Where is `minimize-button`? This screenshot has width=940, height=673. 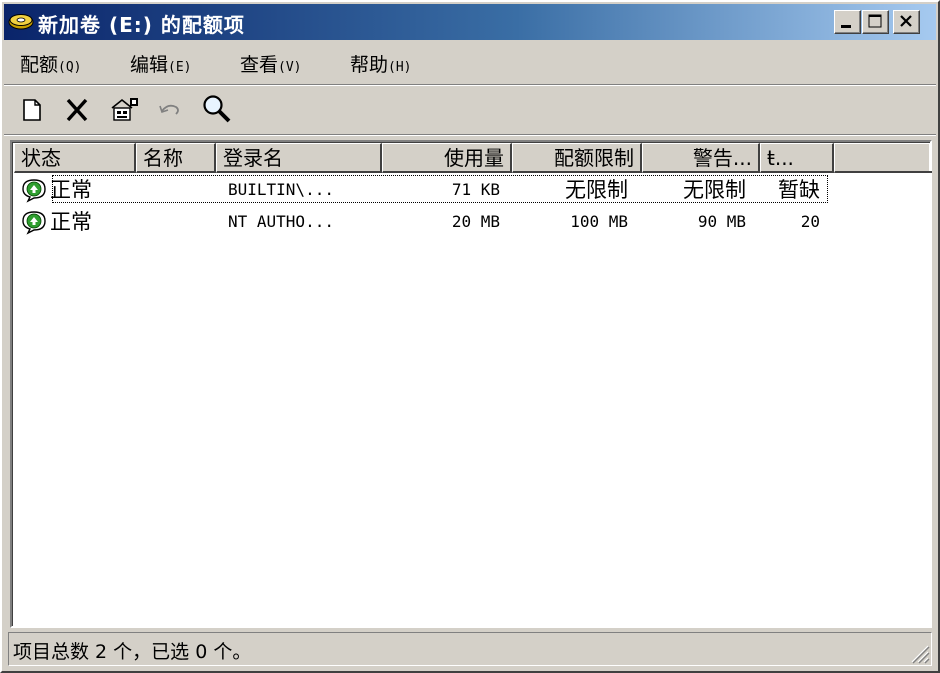 minimize-button is located at coordinates (847, 22).